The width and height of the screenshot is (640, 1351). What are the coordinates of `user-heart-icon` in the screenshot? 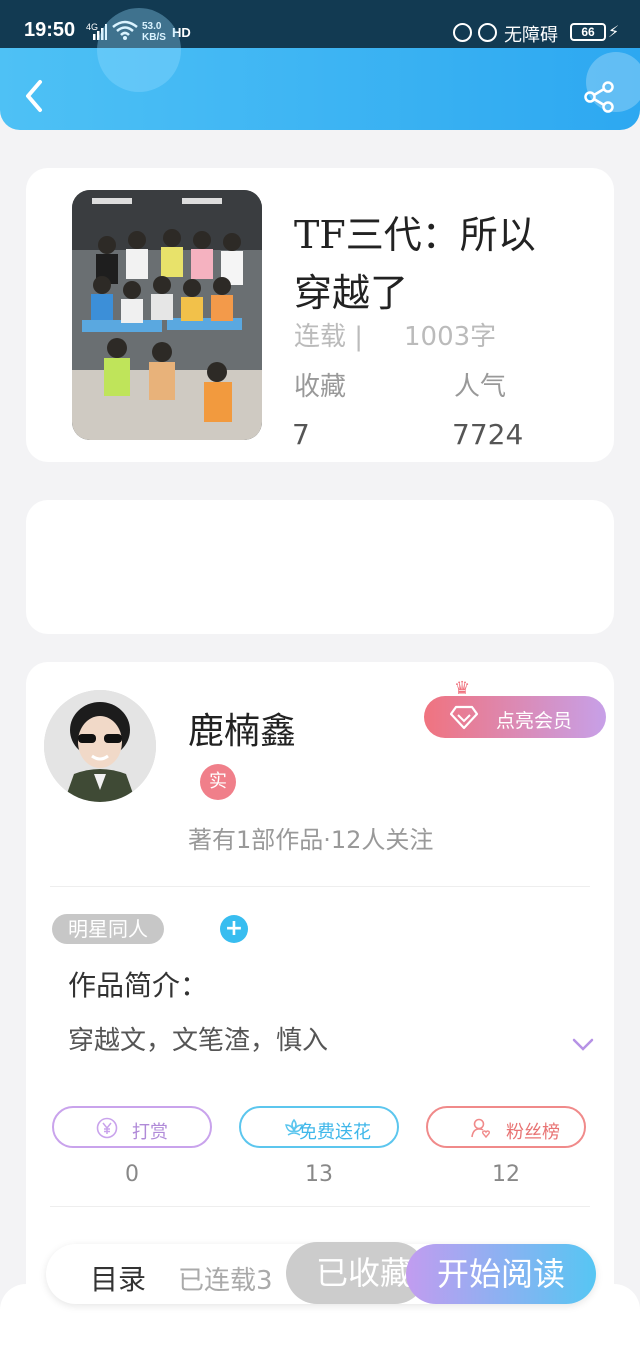 It's located at (481, 1128).